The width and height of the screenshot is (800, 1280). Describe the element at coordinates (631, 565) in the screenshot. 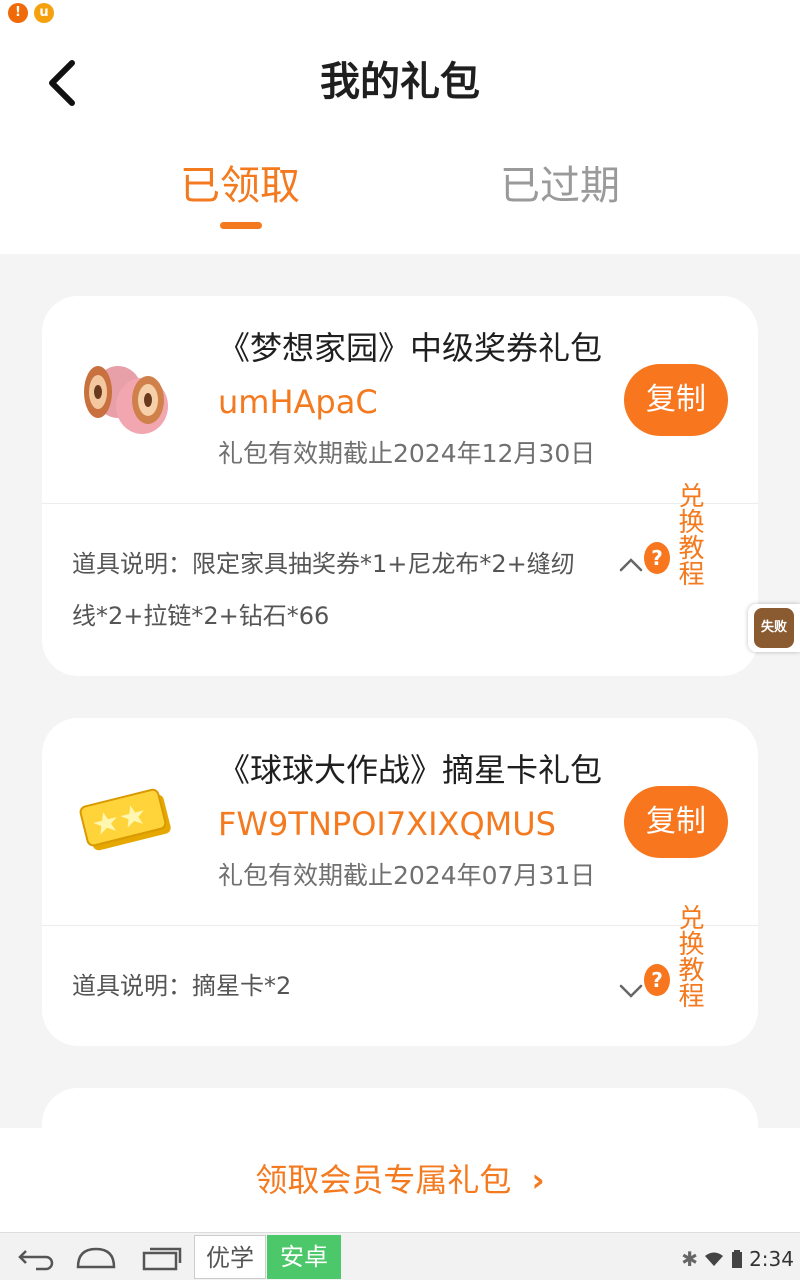

I see `chevron-up-icon` at that location.